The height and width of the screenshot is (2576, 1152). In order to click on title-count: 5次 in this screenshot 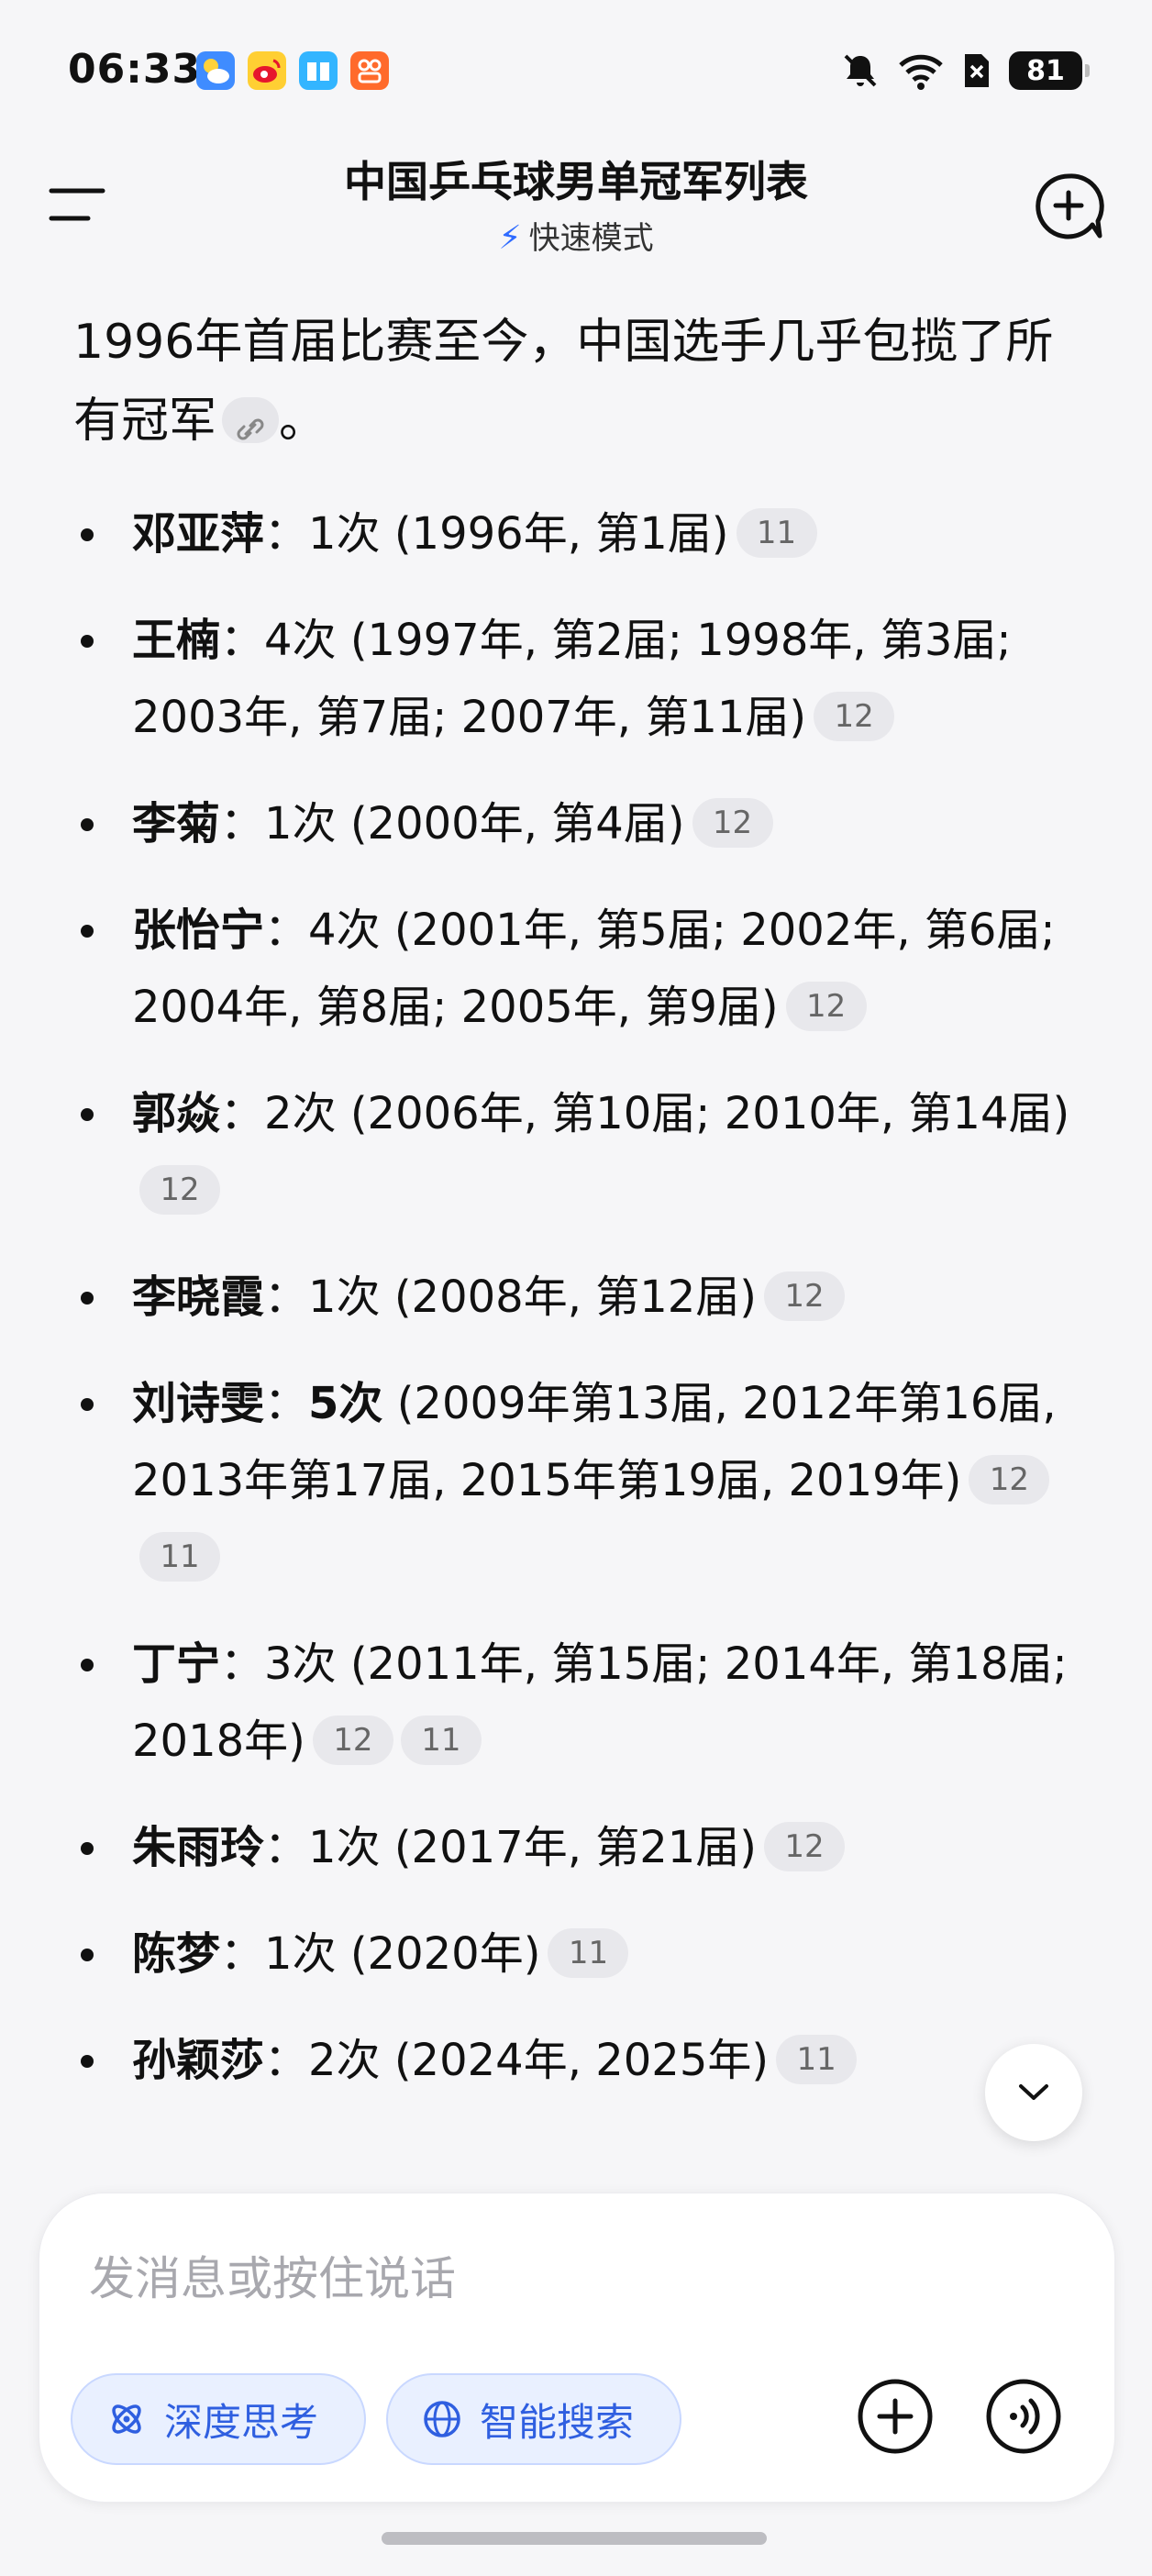, I will do `click(345, 1403)`.